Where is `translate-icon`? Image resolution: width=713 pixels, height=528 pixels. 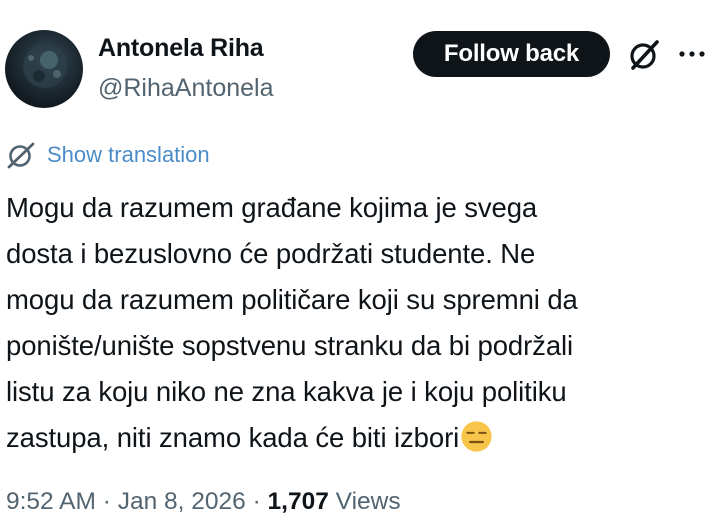
translate-icon is located at coordinates (21, 155).